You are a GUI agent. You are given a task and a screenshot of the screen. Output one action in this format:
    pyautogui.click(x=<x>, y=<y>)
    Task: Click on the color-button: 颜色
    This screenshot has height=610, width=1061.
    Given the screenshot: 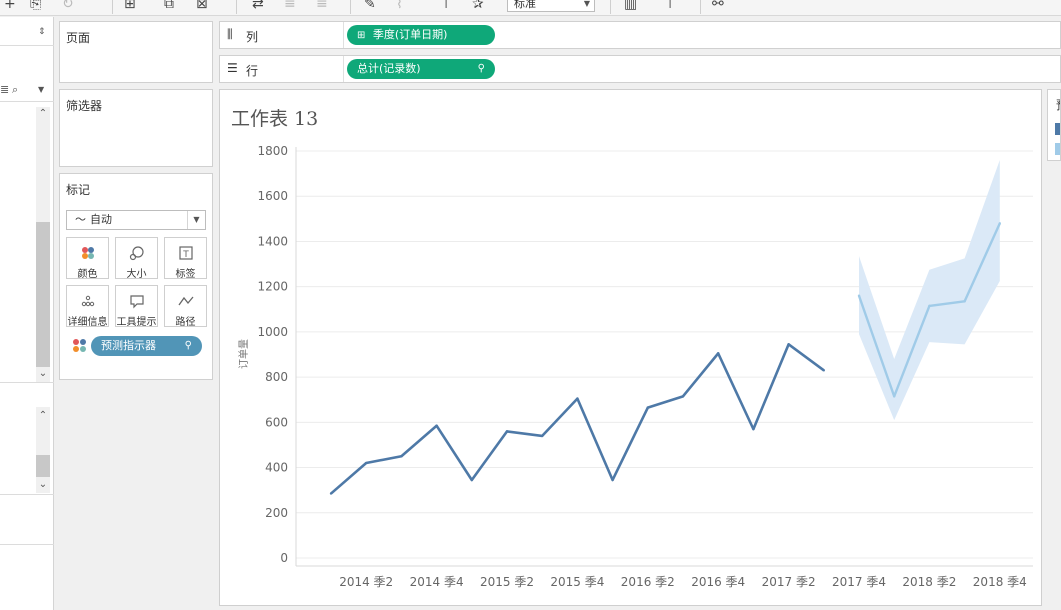 What is the action you would take?
    pyautogui.click(x=87, y=258)
    